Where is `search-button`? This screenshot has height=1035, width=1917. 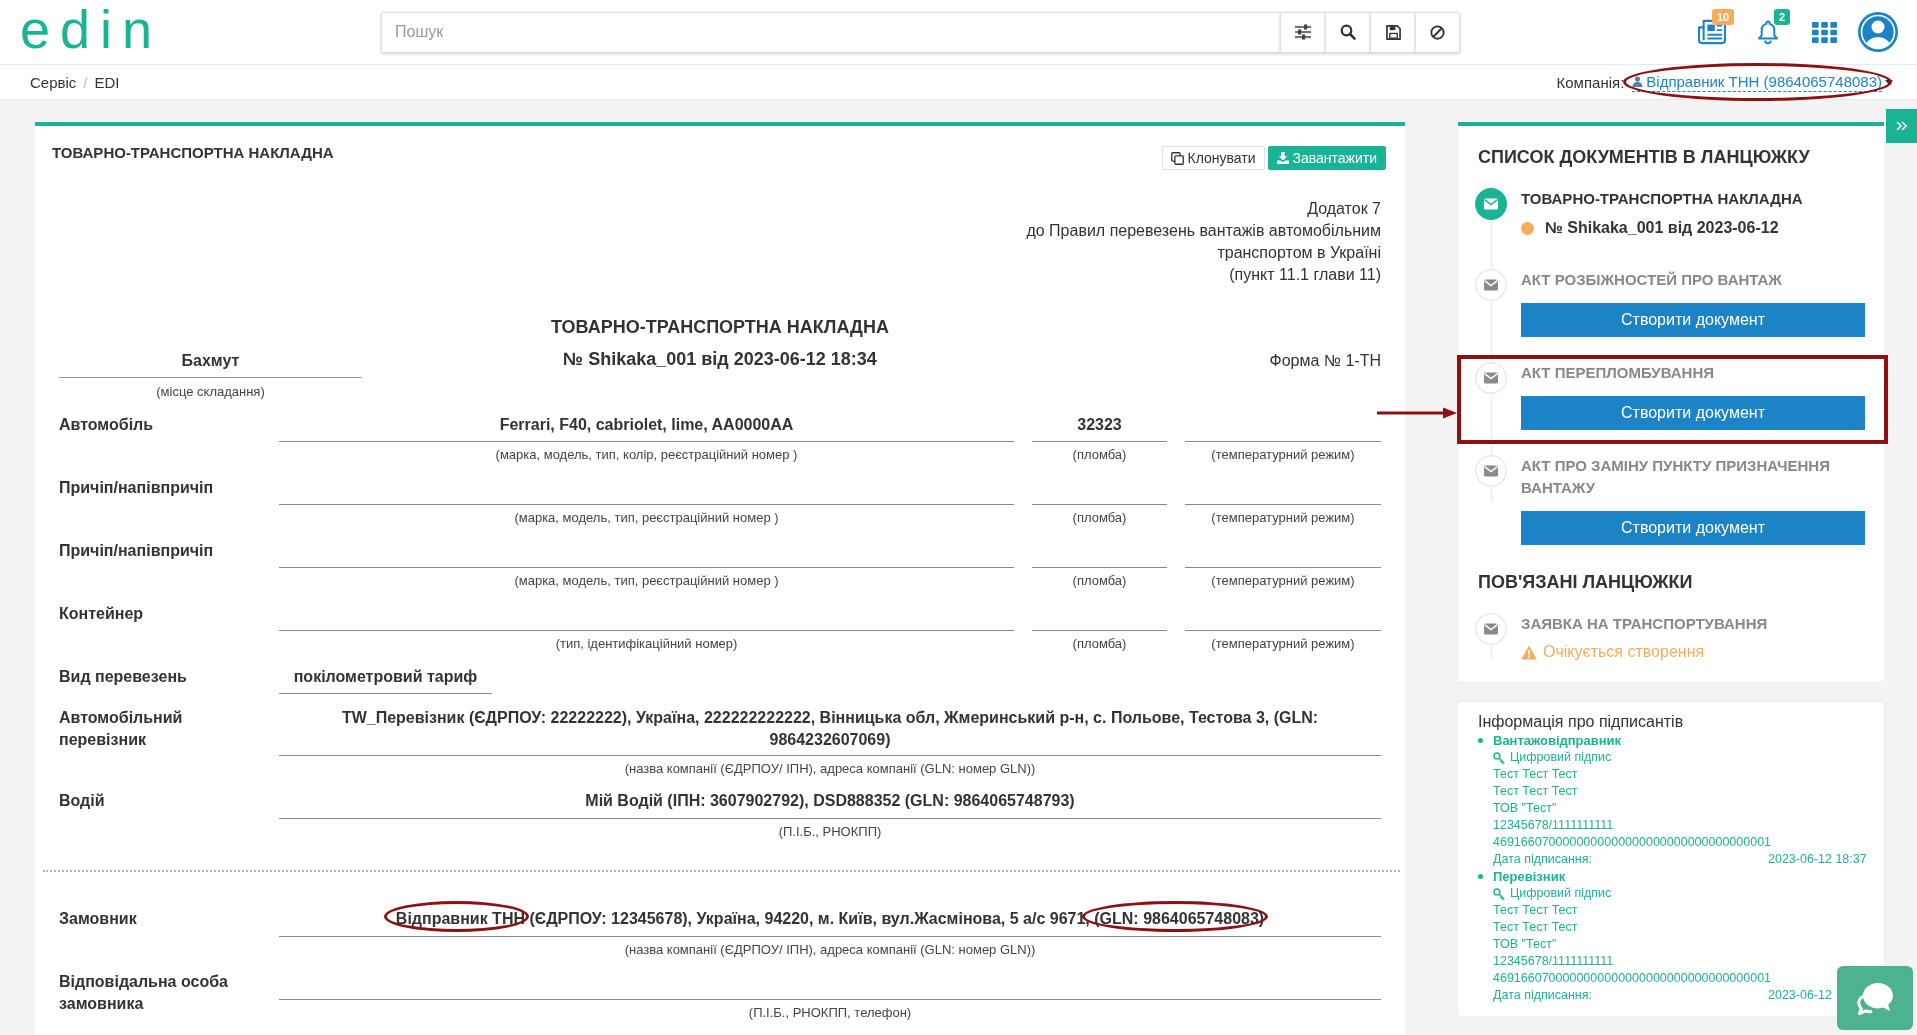 search-button is located at coordinates (1347, 32).